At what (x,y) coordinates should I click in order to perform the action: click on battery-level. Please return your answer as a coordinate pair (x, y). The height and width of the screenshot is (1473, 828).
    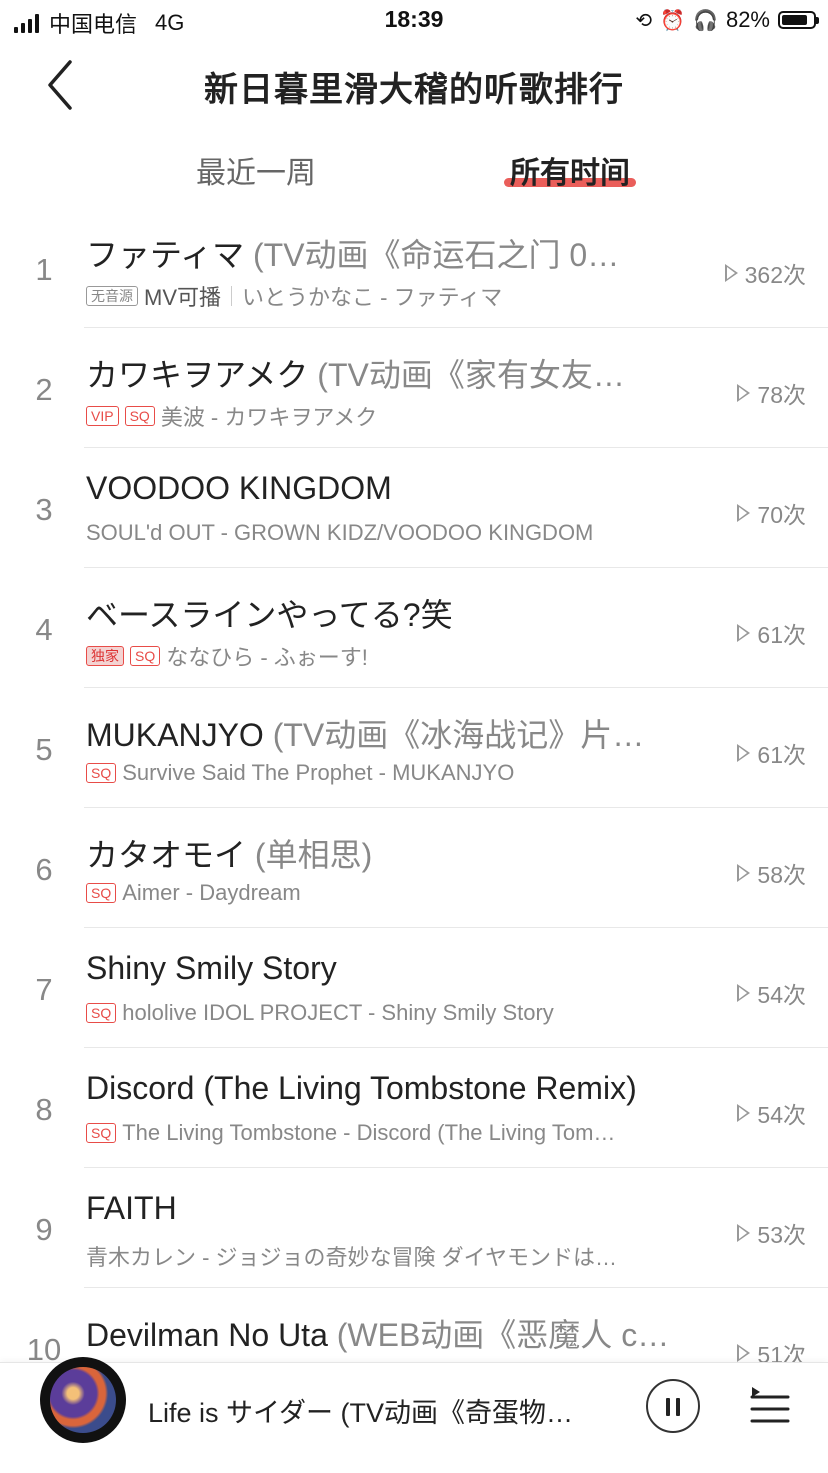
    Looking at the image, I should click on (794, 20).